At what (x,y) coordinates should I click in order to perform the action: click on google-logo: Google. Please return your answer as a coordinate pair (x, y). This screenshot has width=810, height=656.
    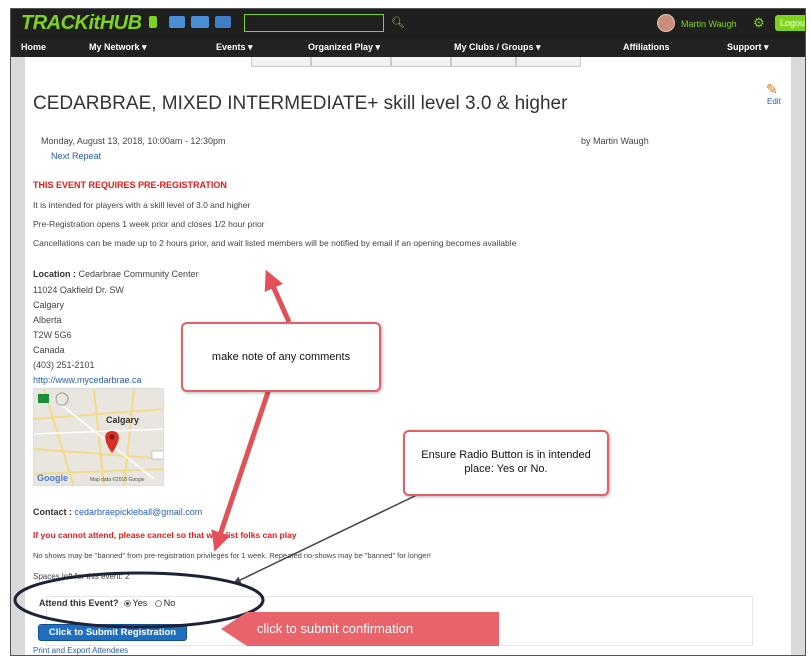
    Looking at the image, I should click on (52, 478).